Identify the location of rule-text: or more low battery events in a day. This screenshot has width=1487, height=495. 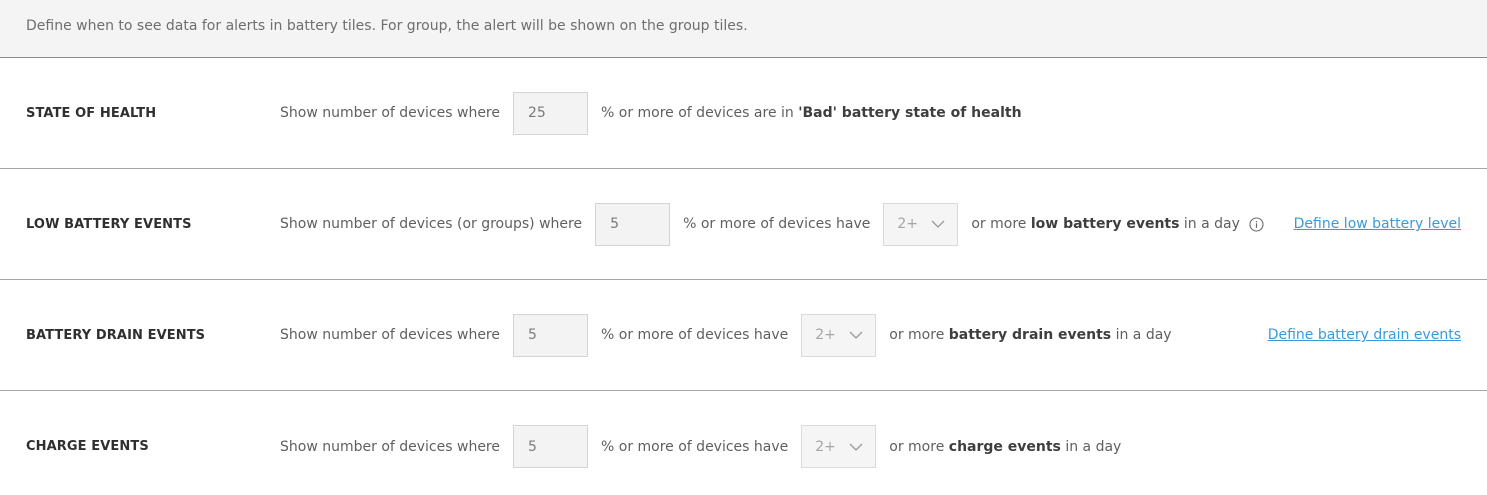
(1105, 224).